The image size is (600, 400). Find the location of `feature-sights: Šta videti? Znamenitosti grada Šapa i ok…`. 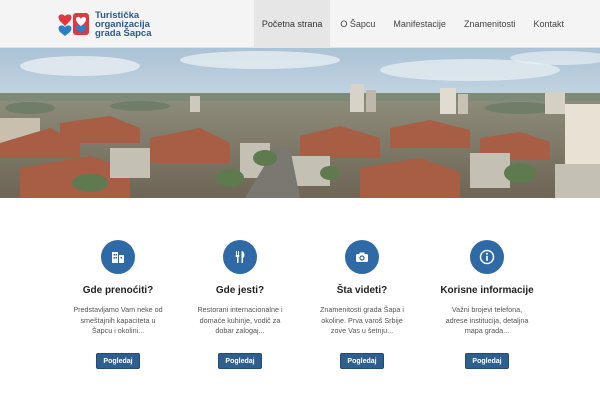

feature-sights: Šta videti? Znamenitosti grada Šapa i ok… is located at coordinates (362, 304).